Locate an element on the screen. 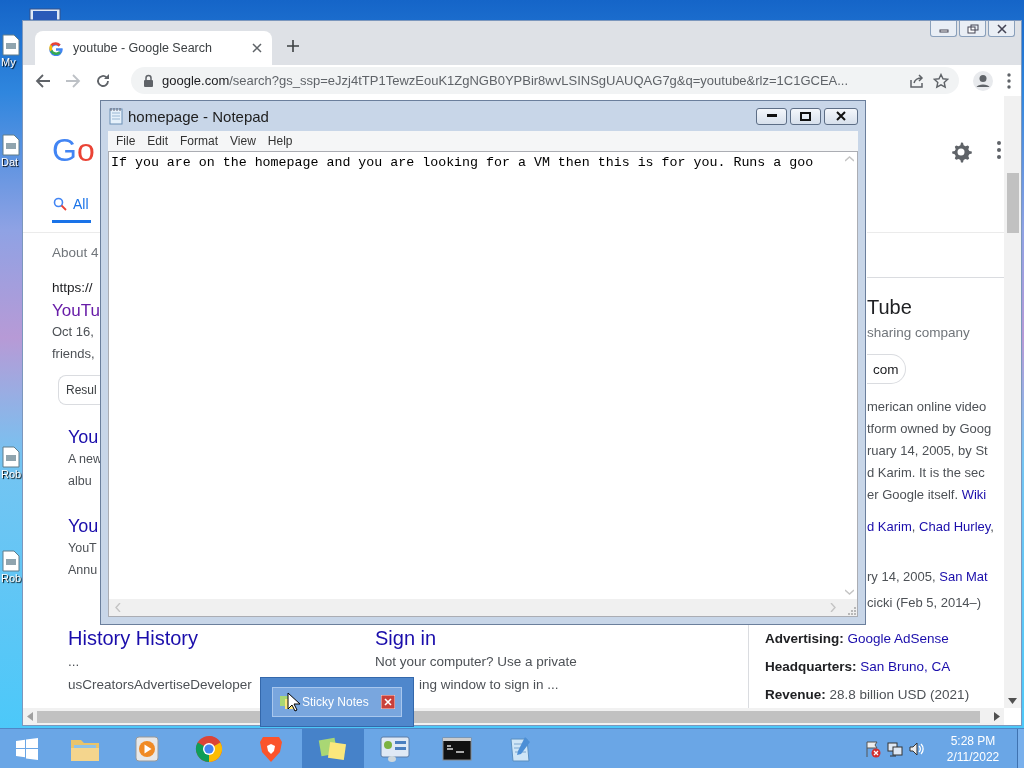 The image size is (1024, 768). network-icon is located at coordinates (895, 748).